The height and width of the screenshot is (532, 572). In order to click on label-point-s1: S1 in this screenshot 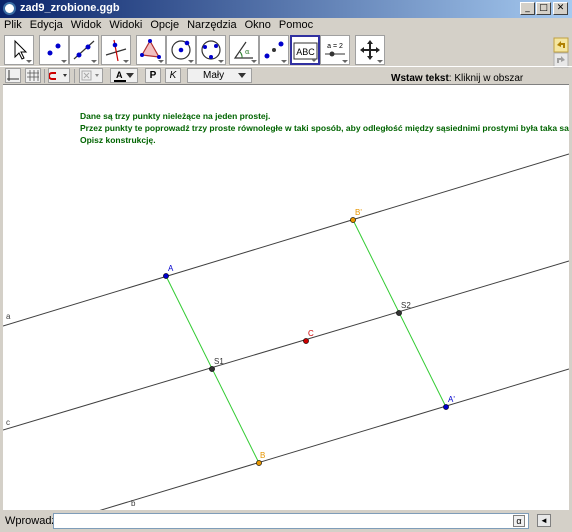, I will do `click(219, 361)`.